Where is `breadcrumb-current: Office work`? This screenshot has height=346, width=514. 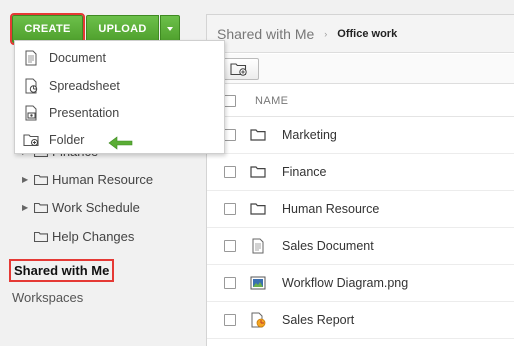 breadcrumb-current: Office work is located at coordinates (367, 33).